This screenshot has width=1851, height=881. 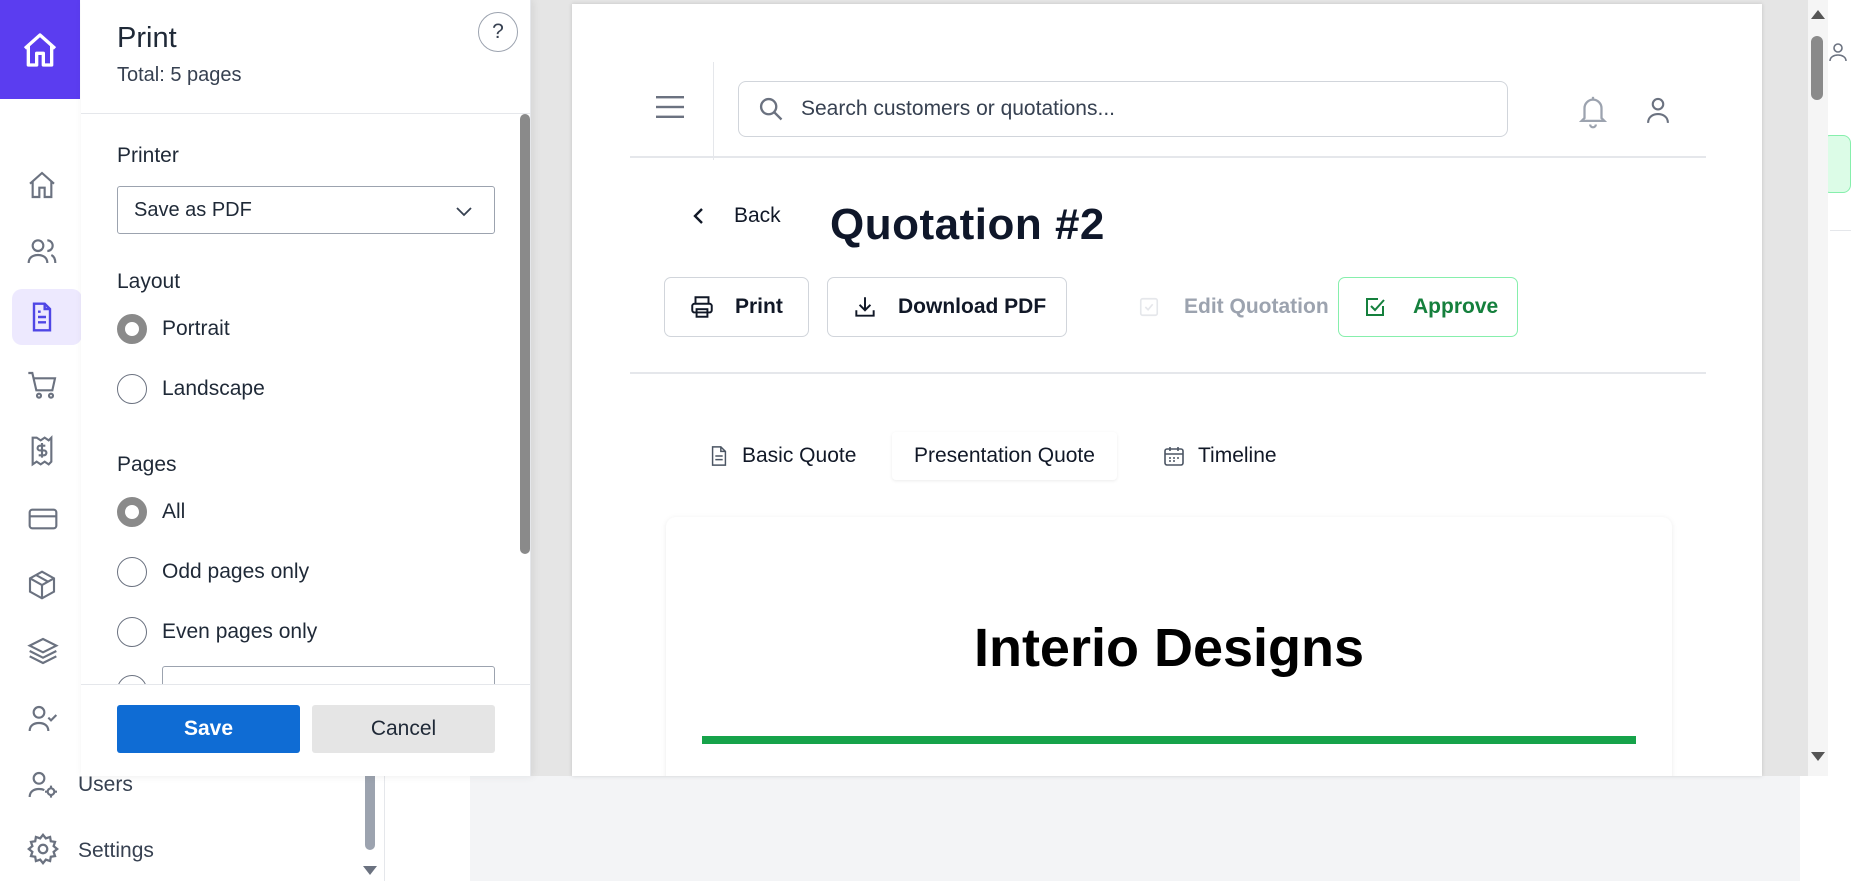 What do you see at coordinates (713, 111) in the screenshot?
I see `header-divider` at bounding box center [713, 111].